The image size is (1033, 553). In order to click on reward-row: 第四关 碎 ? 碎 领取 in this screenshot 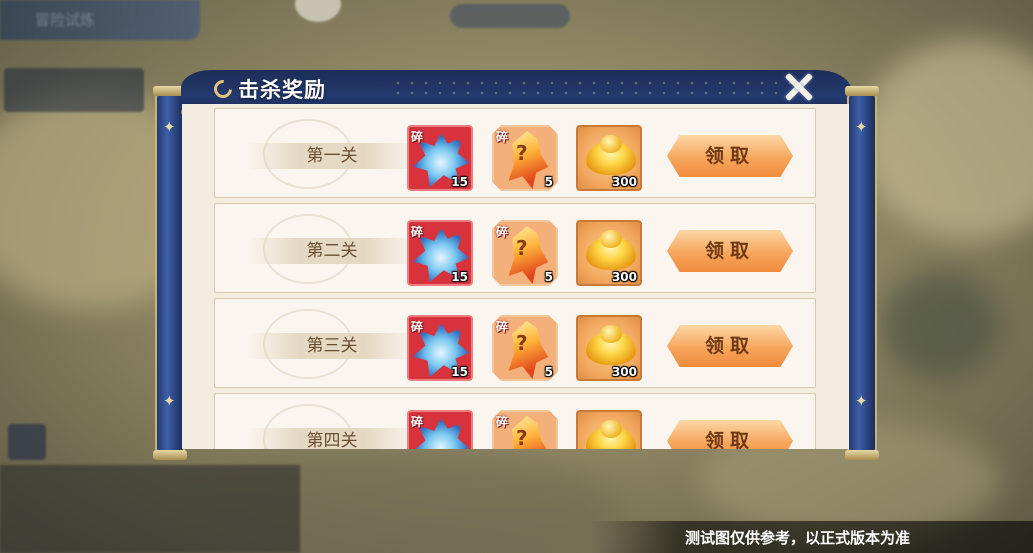, I will do `click(515, 421)`.